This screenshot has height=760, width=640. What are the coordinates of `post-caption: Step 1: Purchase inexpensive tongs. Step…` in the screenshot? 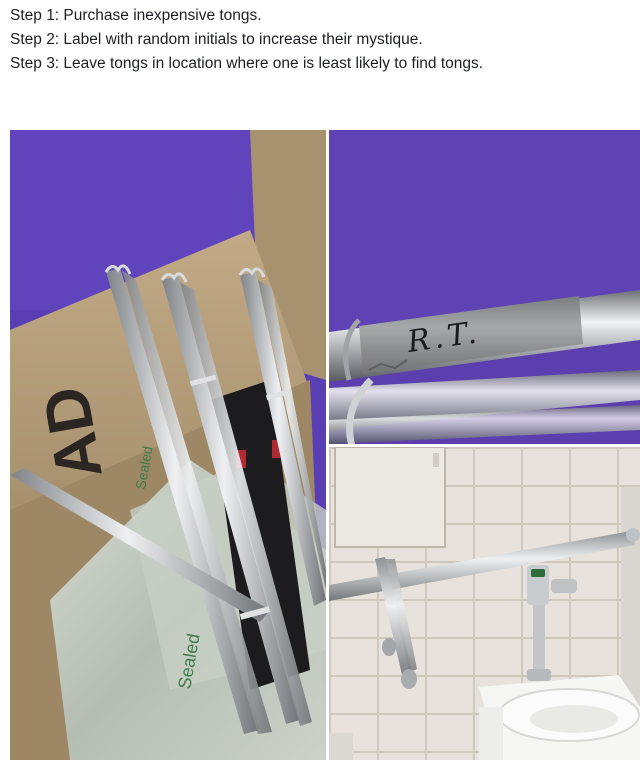 It's located at (320, 40).